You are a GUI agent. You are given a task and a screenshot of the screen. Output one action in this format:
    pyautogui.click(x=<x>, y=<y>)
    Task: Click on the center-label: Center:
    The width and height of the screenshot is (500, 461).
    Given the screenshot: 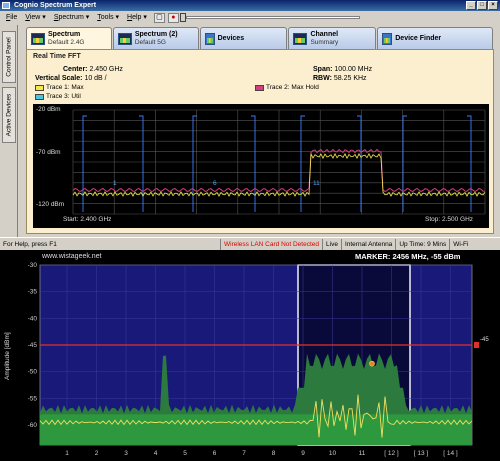 What is the action you would take?
    pyautogui.click(x=75, y=69)
    